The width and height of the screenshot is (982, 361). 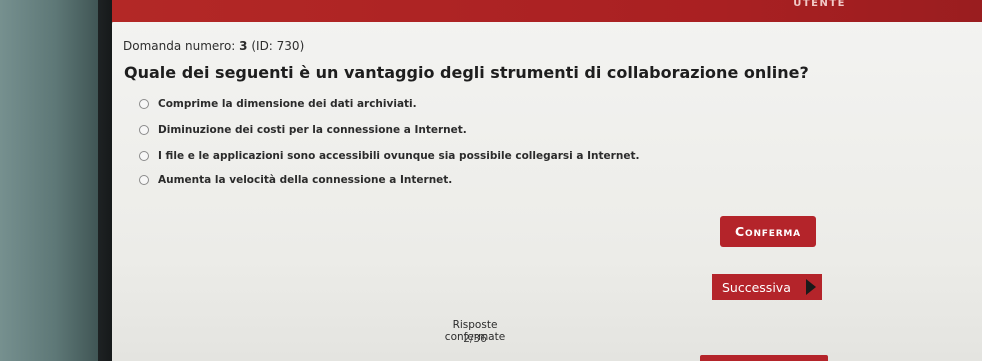 I want to click on next-button-label: Successiva, so click(x=756, y=287).